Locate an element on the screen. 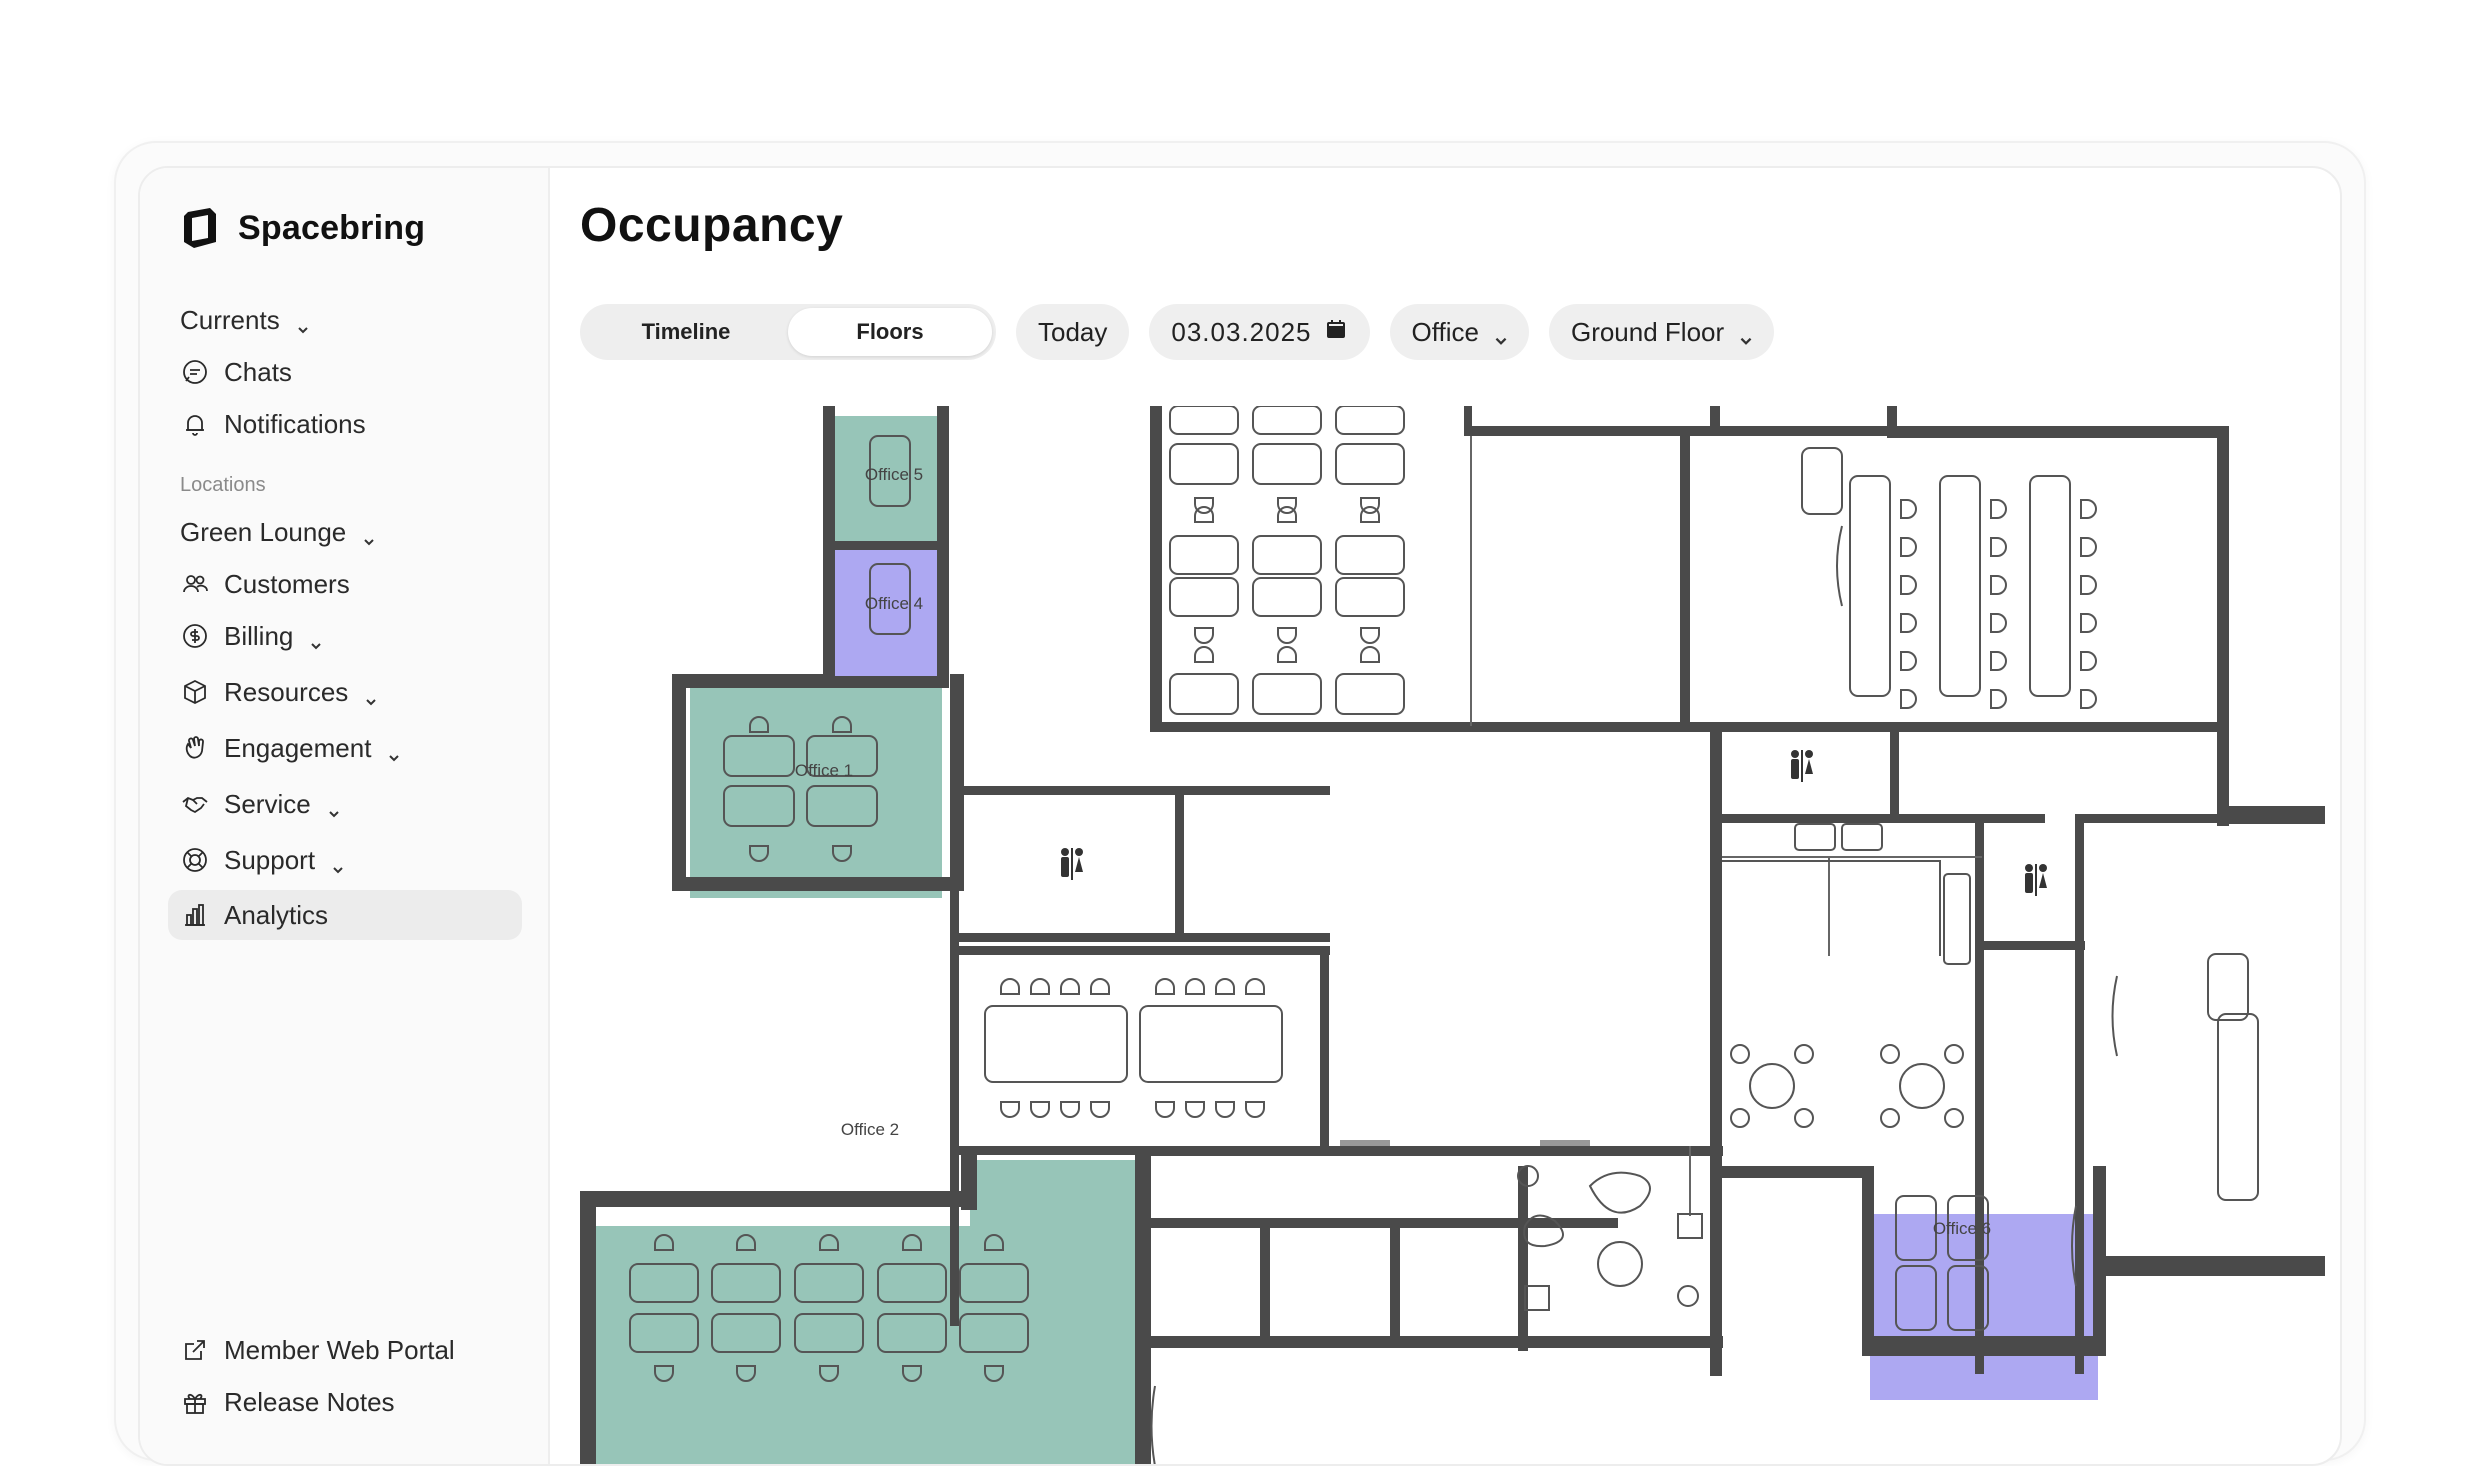 The image size is (2480, 1466). sidebar-item-support: Support is located at coordinates (262, 860).